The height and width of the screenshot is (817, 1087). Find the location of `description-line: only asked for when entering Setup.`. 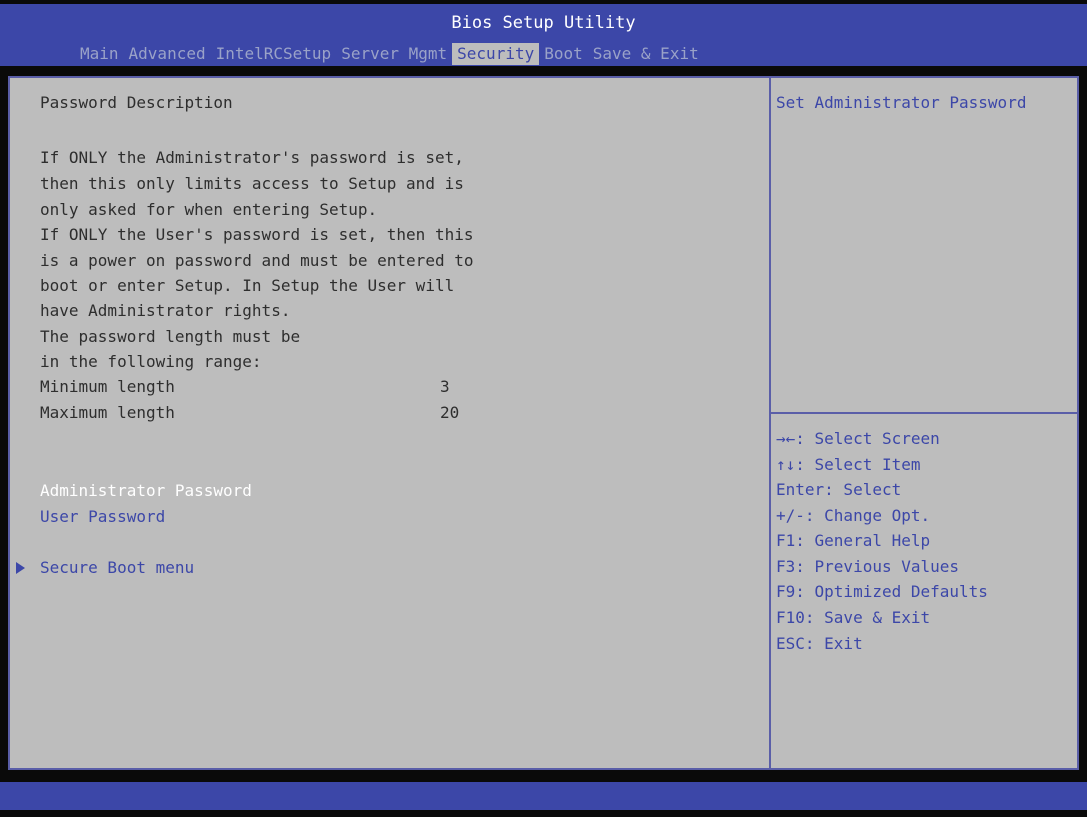

description-line: only asked for when entering Setup. is located at coordinates (209, 209).